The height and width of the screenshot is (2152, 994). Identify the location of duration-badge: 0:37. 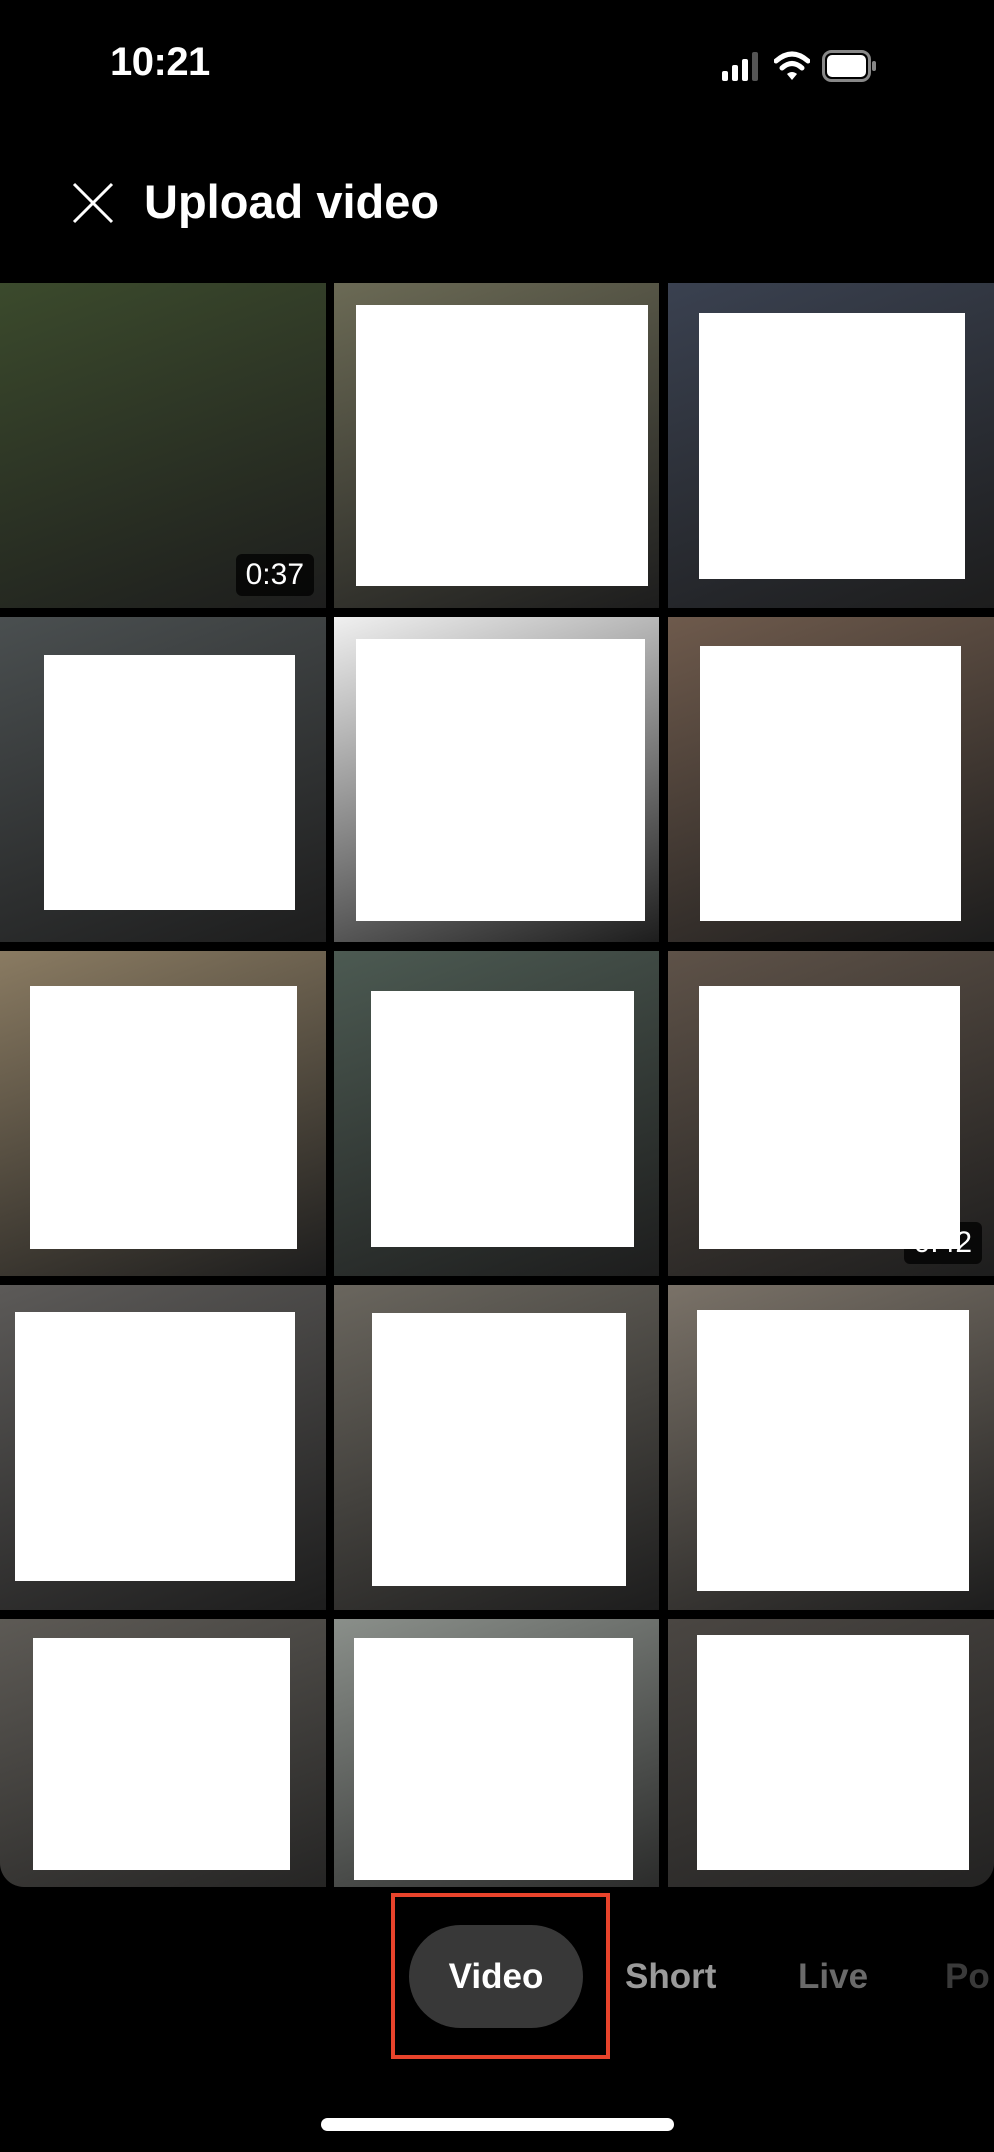
(274, 575).